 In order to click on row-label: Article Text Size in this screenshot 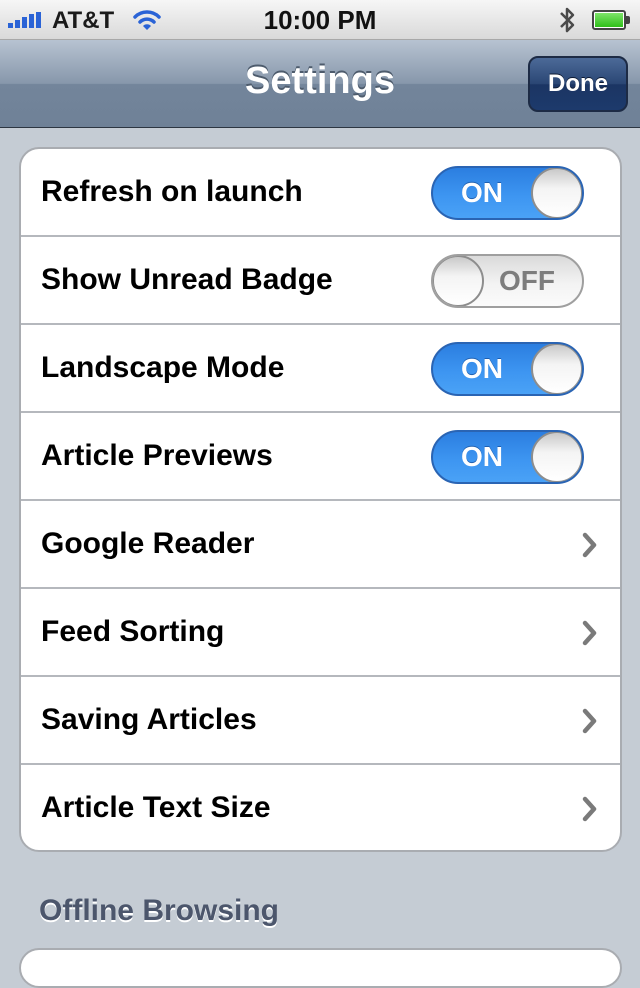, I will do `click(156, 807)`.